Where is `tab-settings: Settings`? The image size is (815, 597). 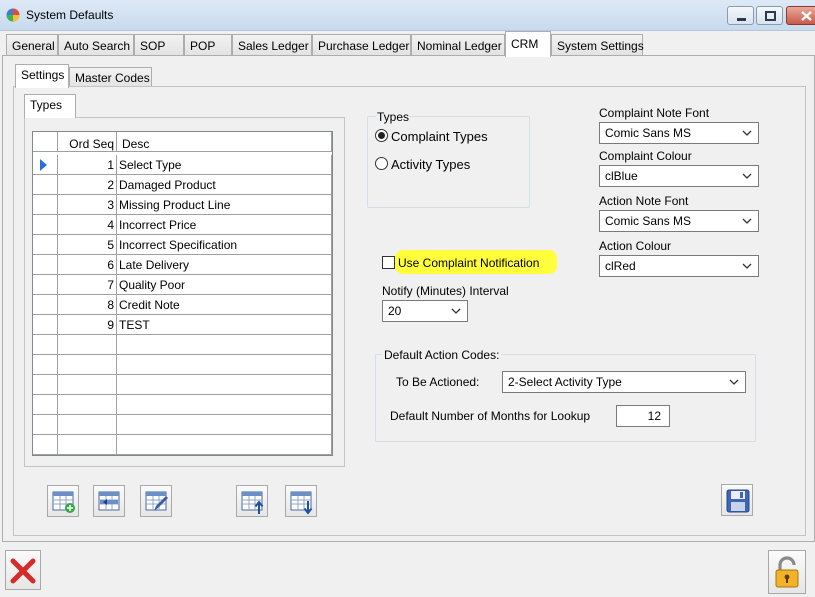
tab-settings: Settings is located at coordinates (42, 76).